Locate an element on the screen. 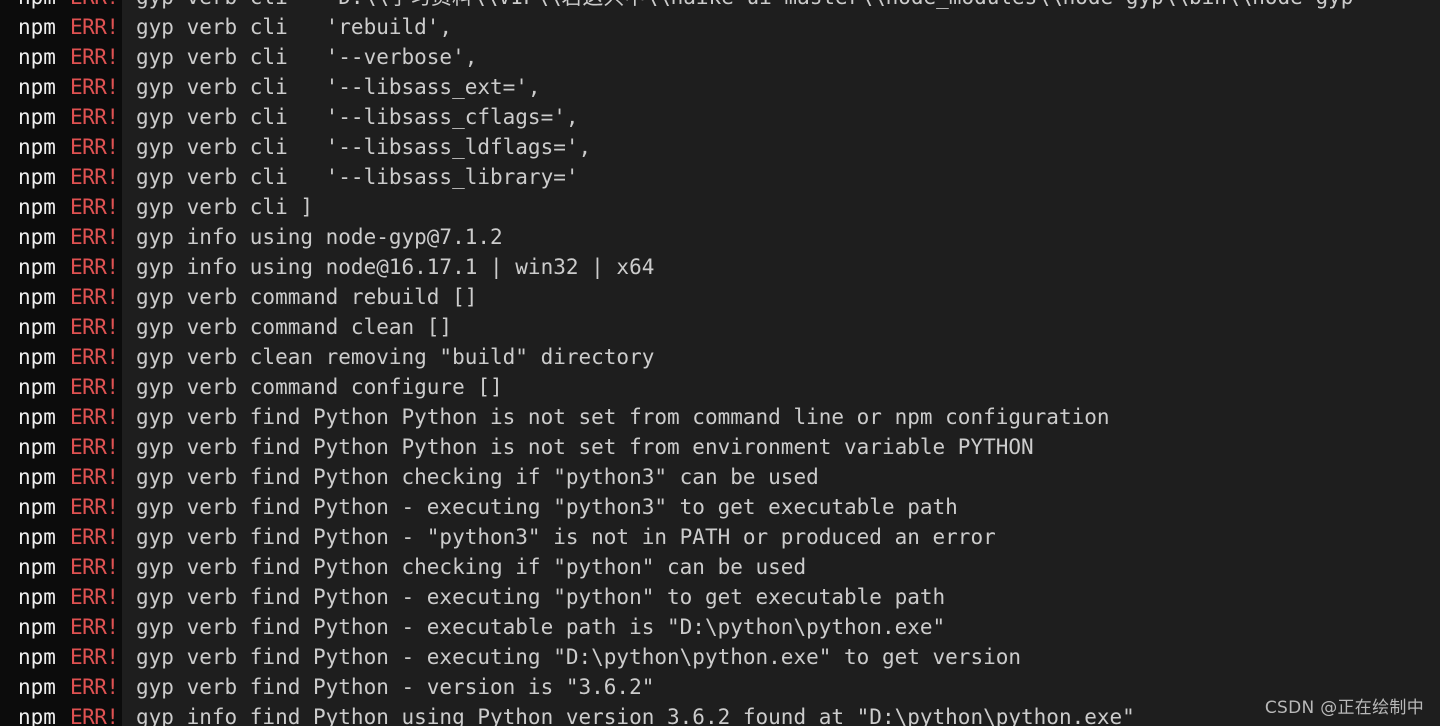 The height and width of the screenshot is (726, 1440). log-line: npm ERR! gyp verb command rebuild [] is located at coordinates (676, 297).